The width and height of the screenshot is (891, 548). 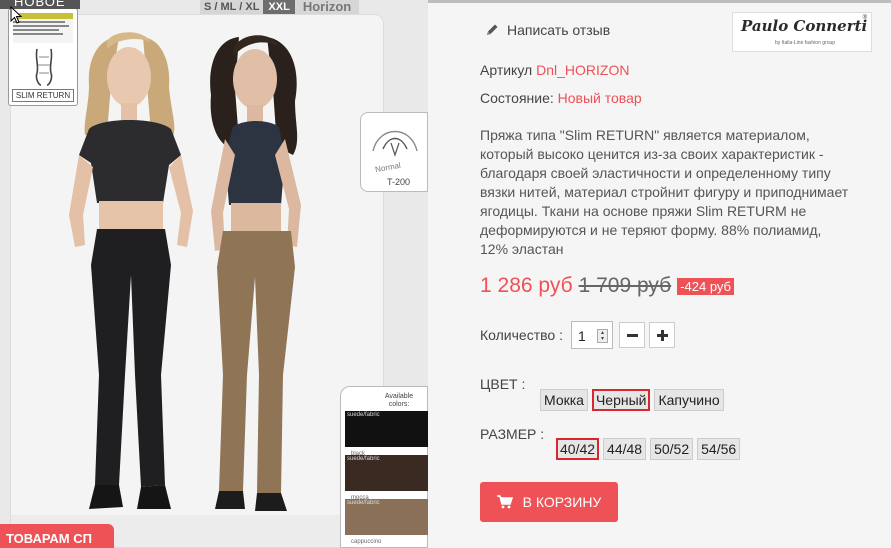 I want to click on article-value: Dnl_HORIZON, so click(x=583, y=70).